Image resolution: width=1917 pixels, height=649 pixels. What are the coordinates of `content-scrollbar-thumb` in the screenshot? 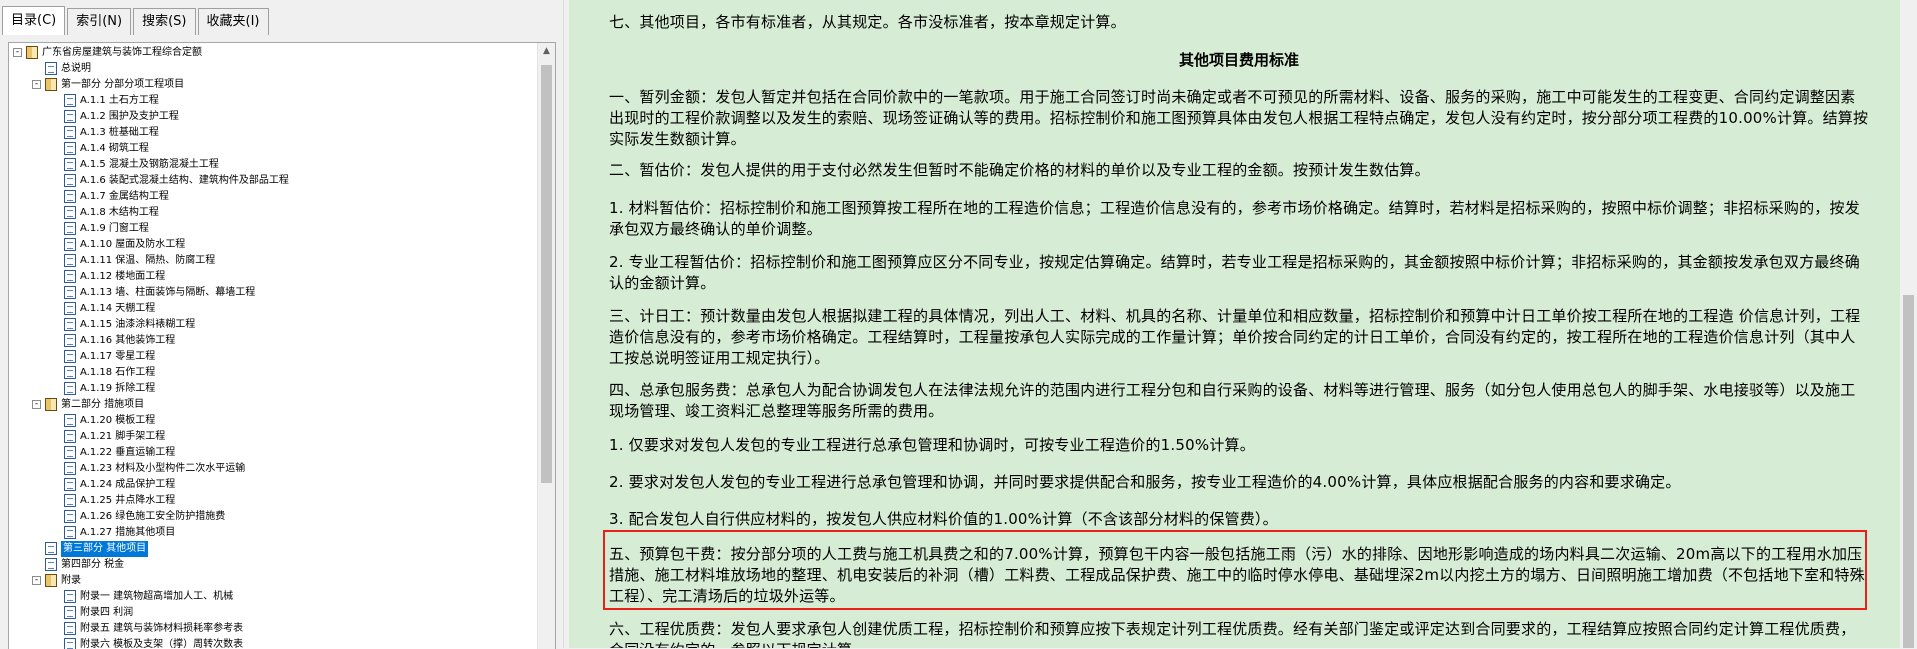 It's located at (1908, 471).